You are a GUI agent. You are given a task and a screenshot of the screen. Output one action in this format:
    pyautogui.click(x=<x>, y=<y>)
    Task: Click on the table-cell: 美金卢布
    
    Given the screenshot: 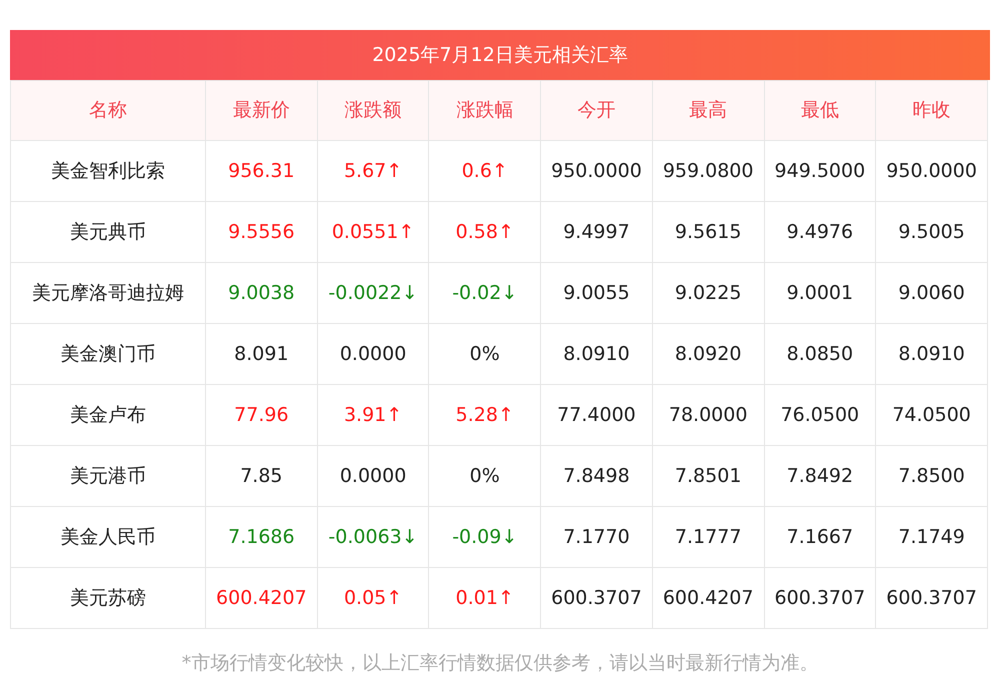 What is the action you would take?
    pyautogui.click(x=108, y=415)
    